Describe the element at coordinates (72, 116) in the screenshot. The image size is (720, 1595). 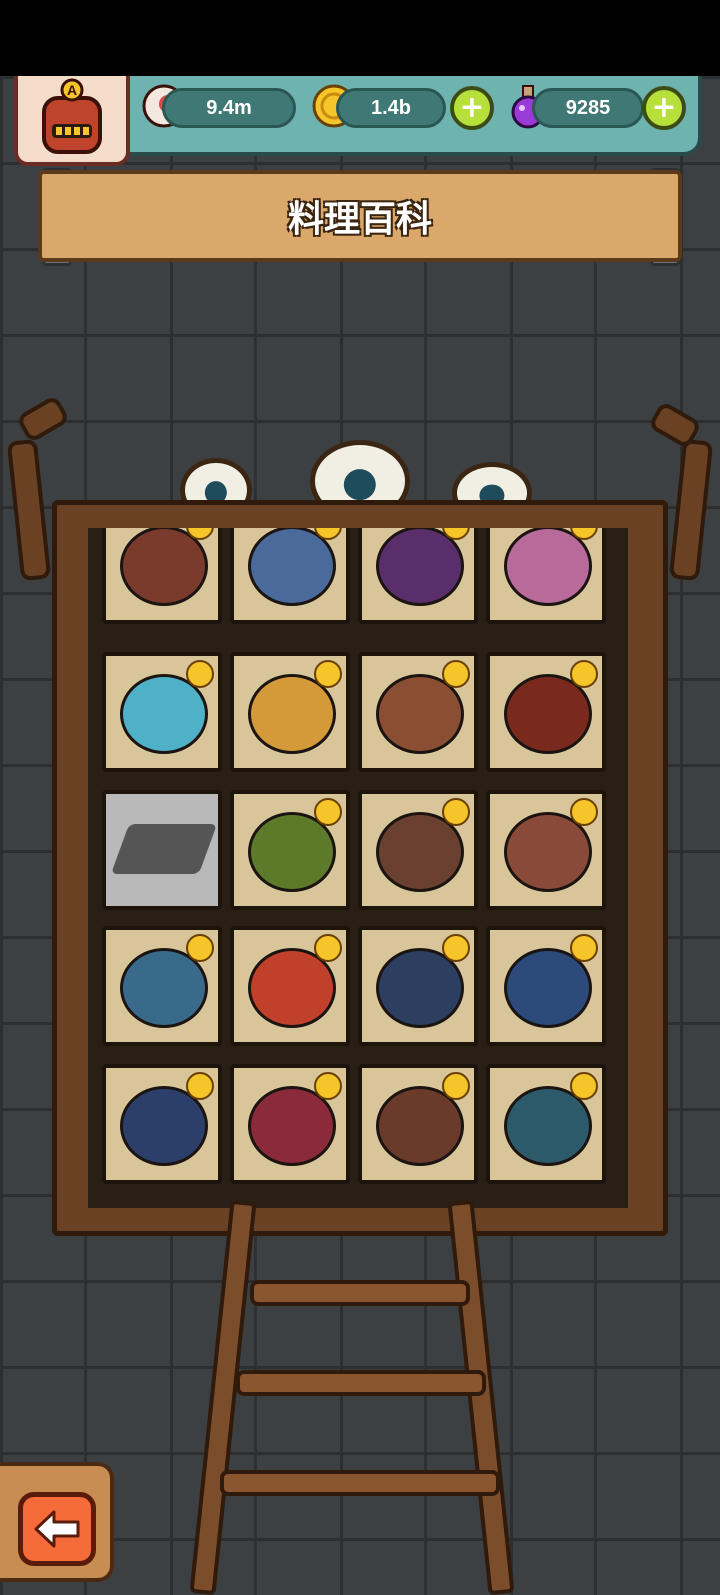
I see `monster-avatar-icon: A` at that location.